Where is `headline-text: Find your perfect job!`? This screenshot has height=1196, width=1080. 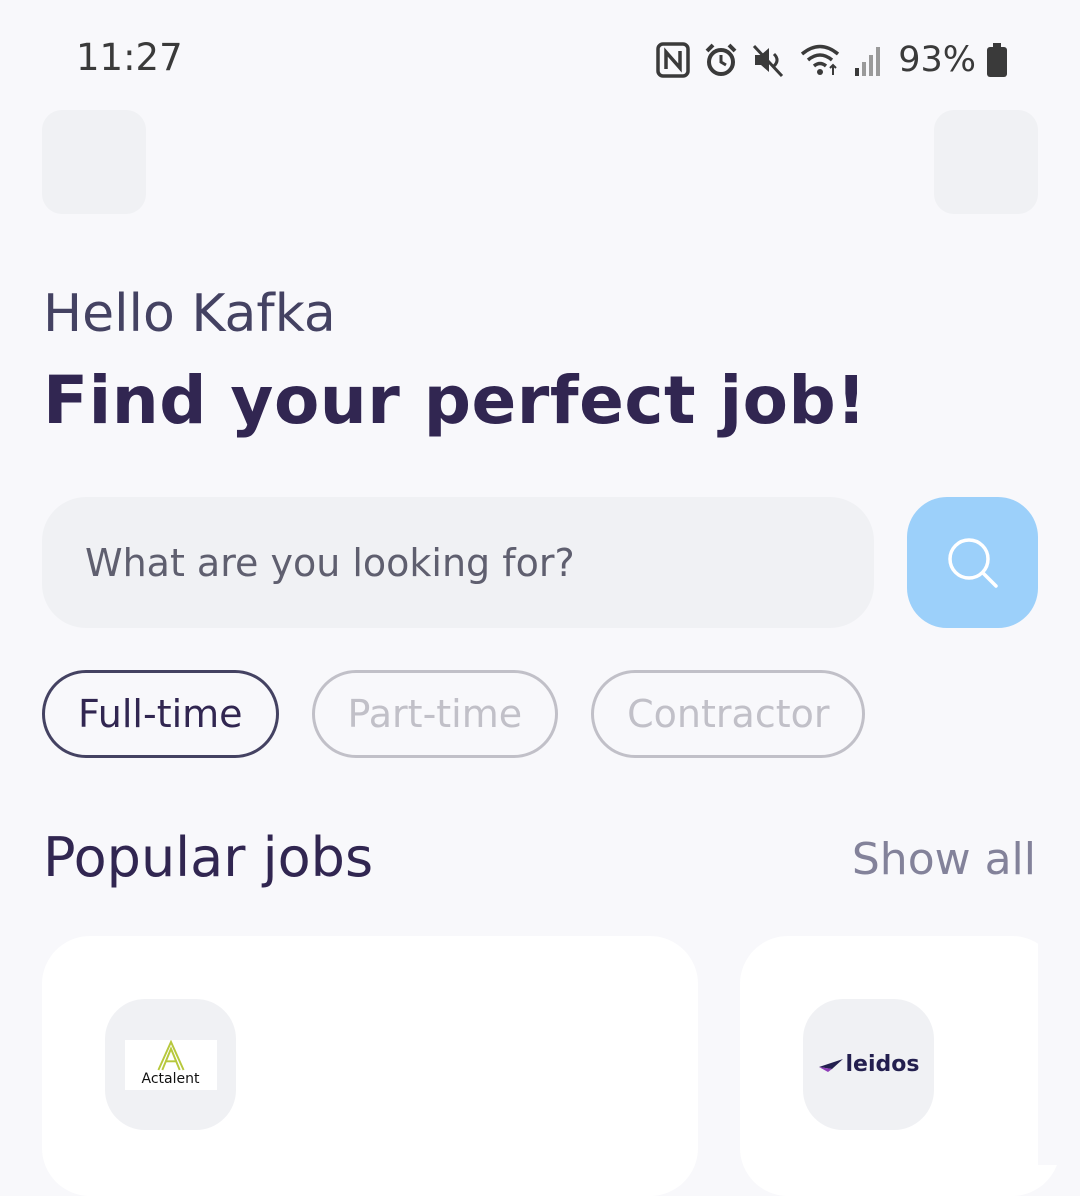 headline-text: Find your perfect job! is located at coordinates (455, 400).